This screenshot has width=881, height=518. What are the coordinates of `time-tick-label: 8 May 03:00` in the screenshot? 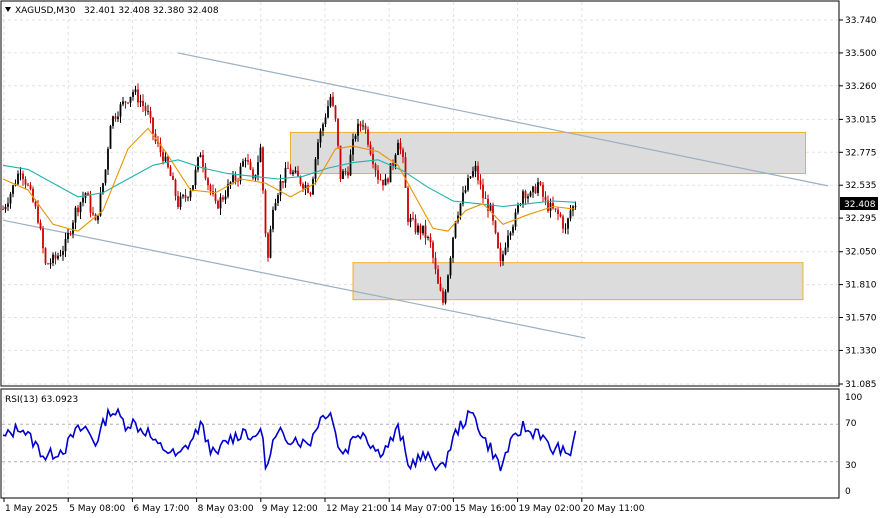 It's located at (226, 509).